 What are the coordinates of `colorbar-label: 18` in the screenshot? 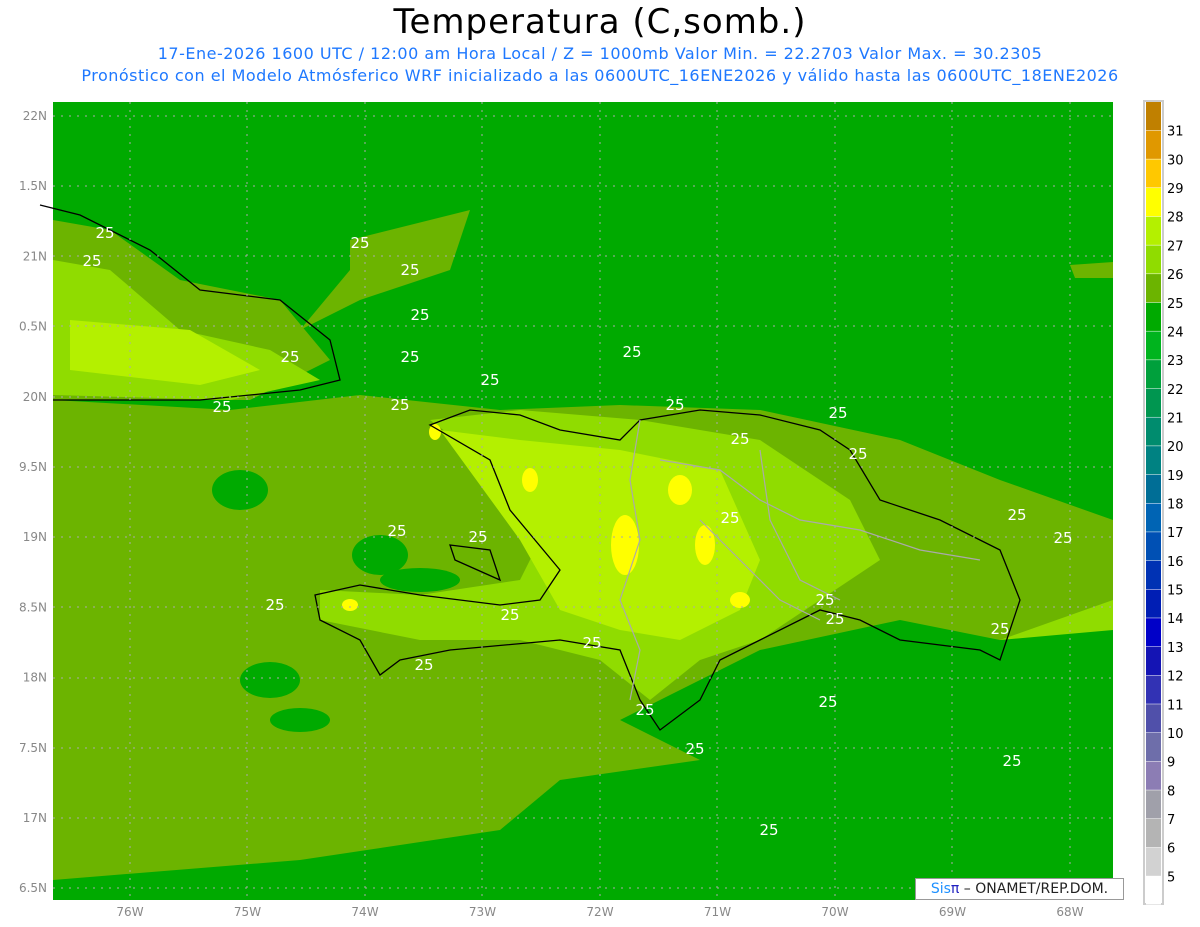 It's located at (1175, 505).